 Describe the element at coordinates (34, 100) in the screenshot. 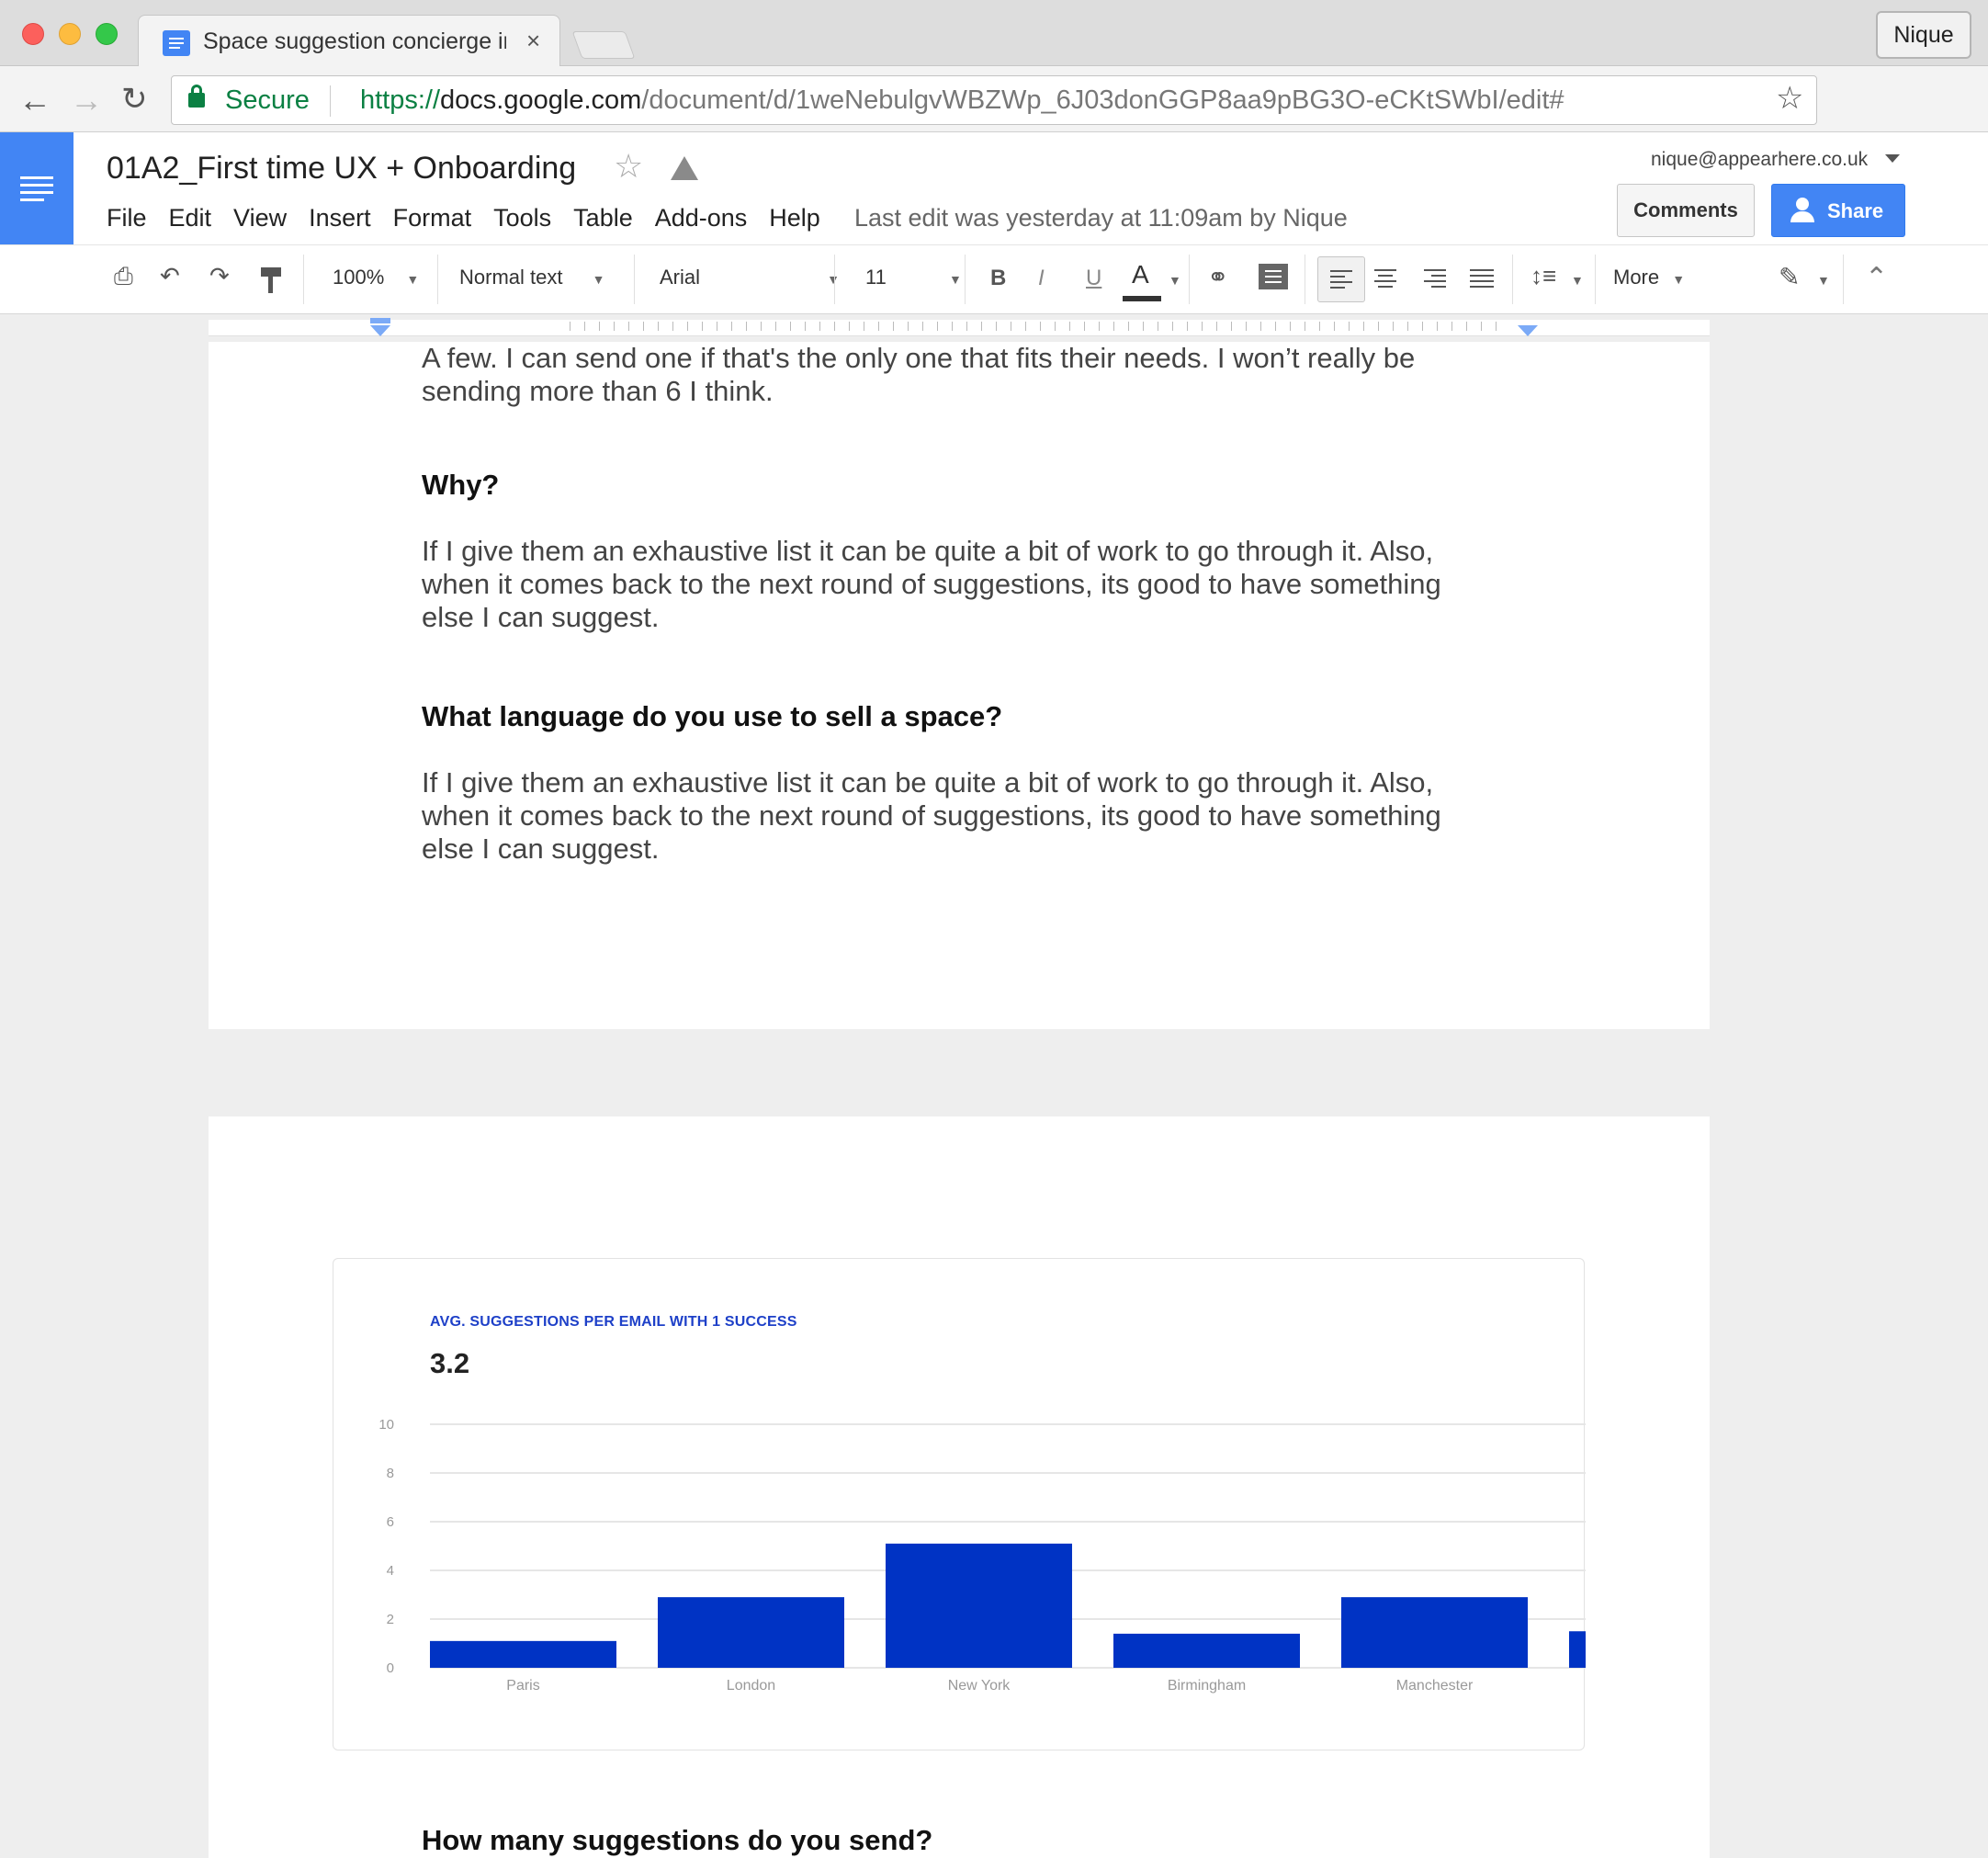

I see `back-arrow-icon: ←` at that location.